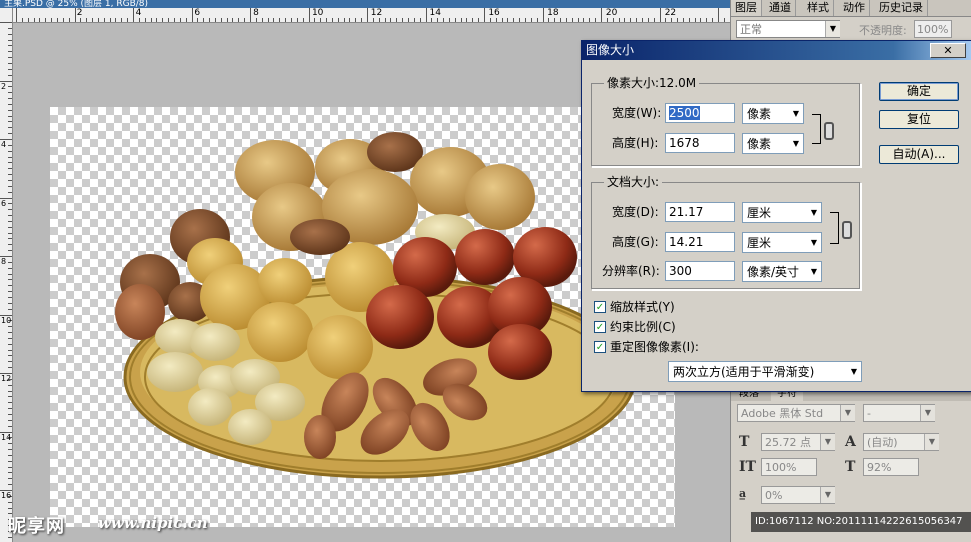 The height and width of the screenshot is (542, 971). I want to click on constrain-proportions-checkbox: ✓, so click(600, 327).